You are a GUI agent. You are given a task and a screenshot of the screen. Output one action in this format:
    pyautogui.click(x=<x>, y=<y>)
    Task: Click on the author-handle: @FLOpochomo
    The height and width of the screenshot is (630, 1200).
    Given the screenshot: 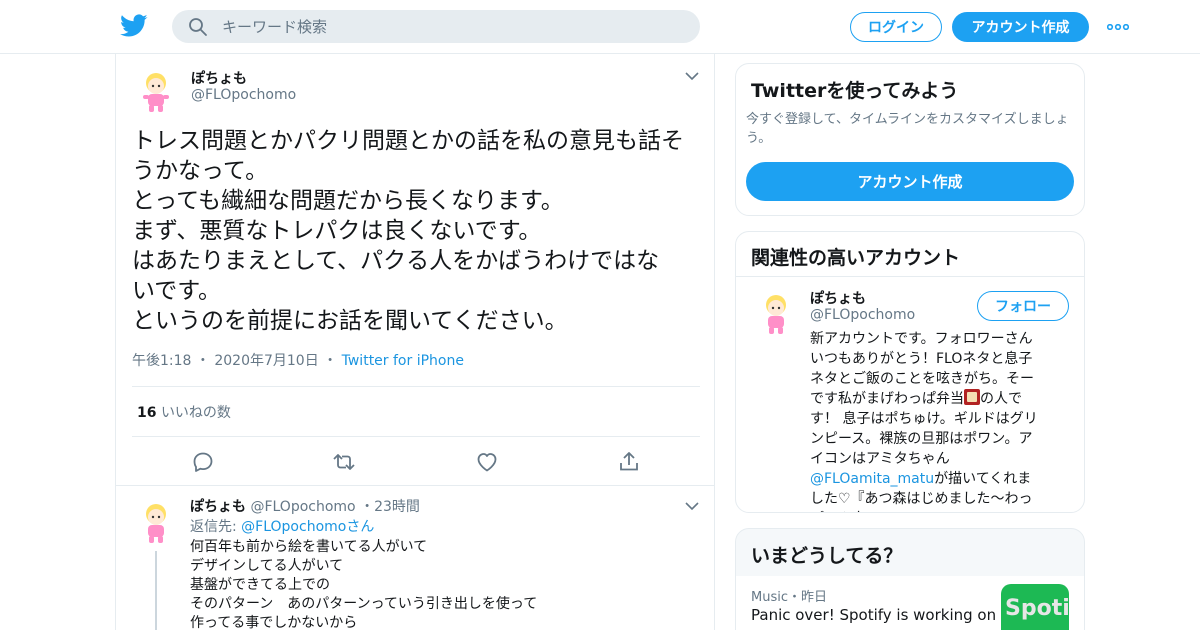 What is the action you would take?
    pyautogui.click(x=243, y=95)
    